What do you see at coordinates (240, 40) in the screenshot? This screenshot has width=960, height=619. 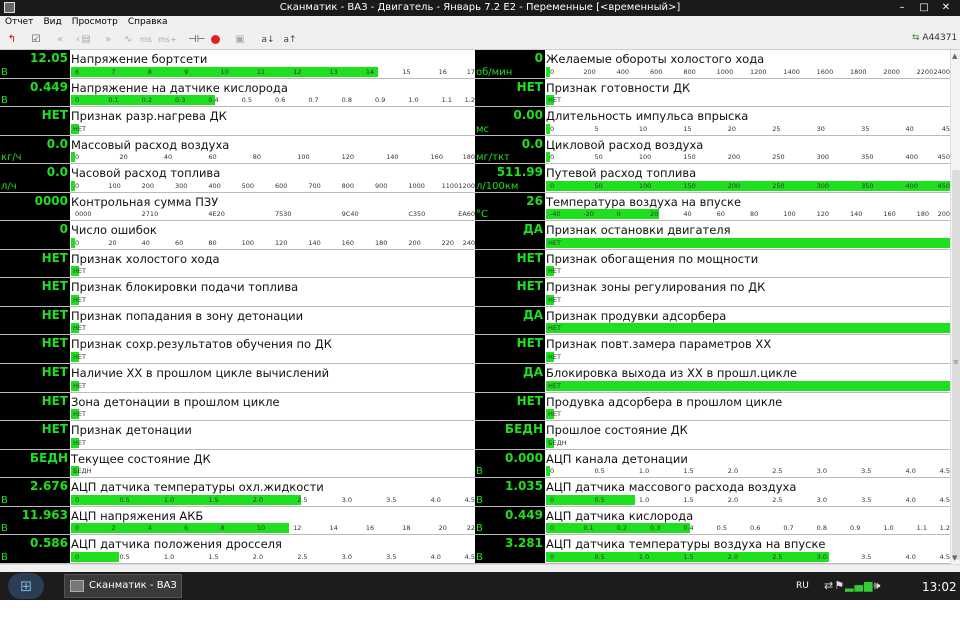 I see `chart-icon: ▣` at bounding box center [240, 40].